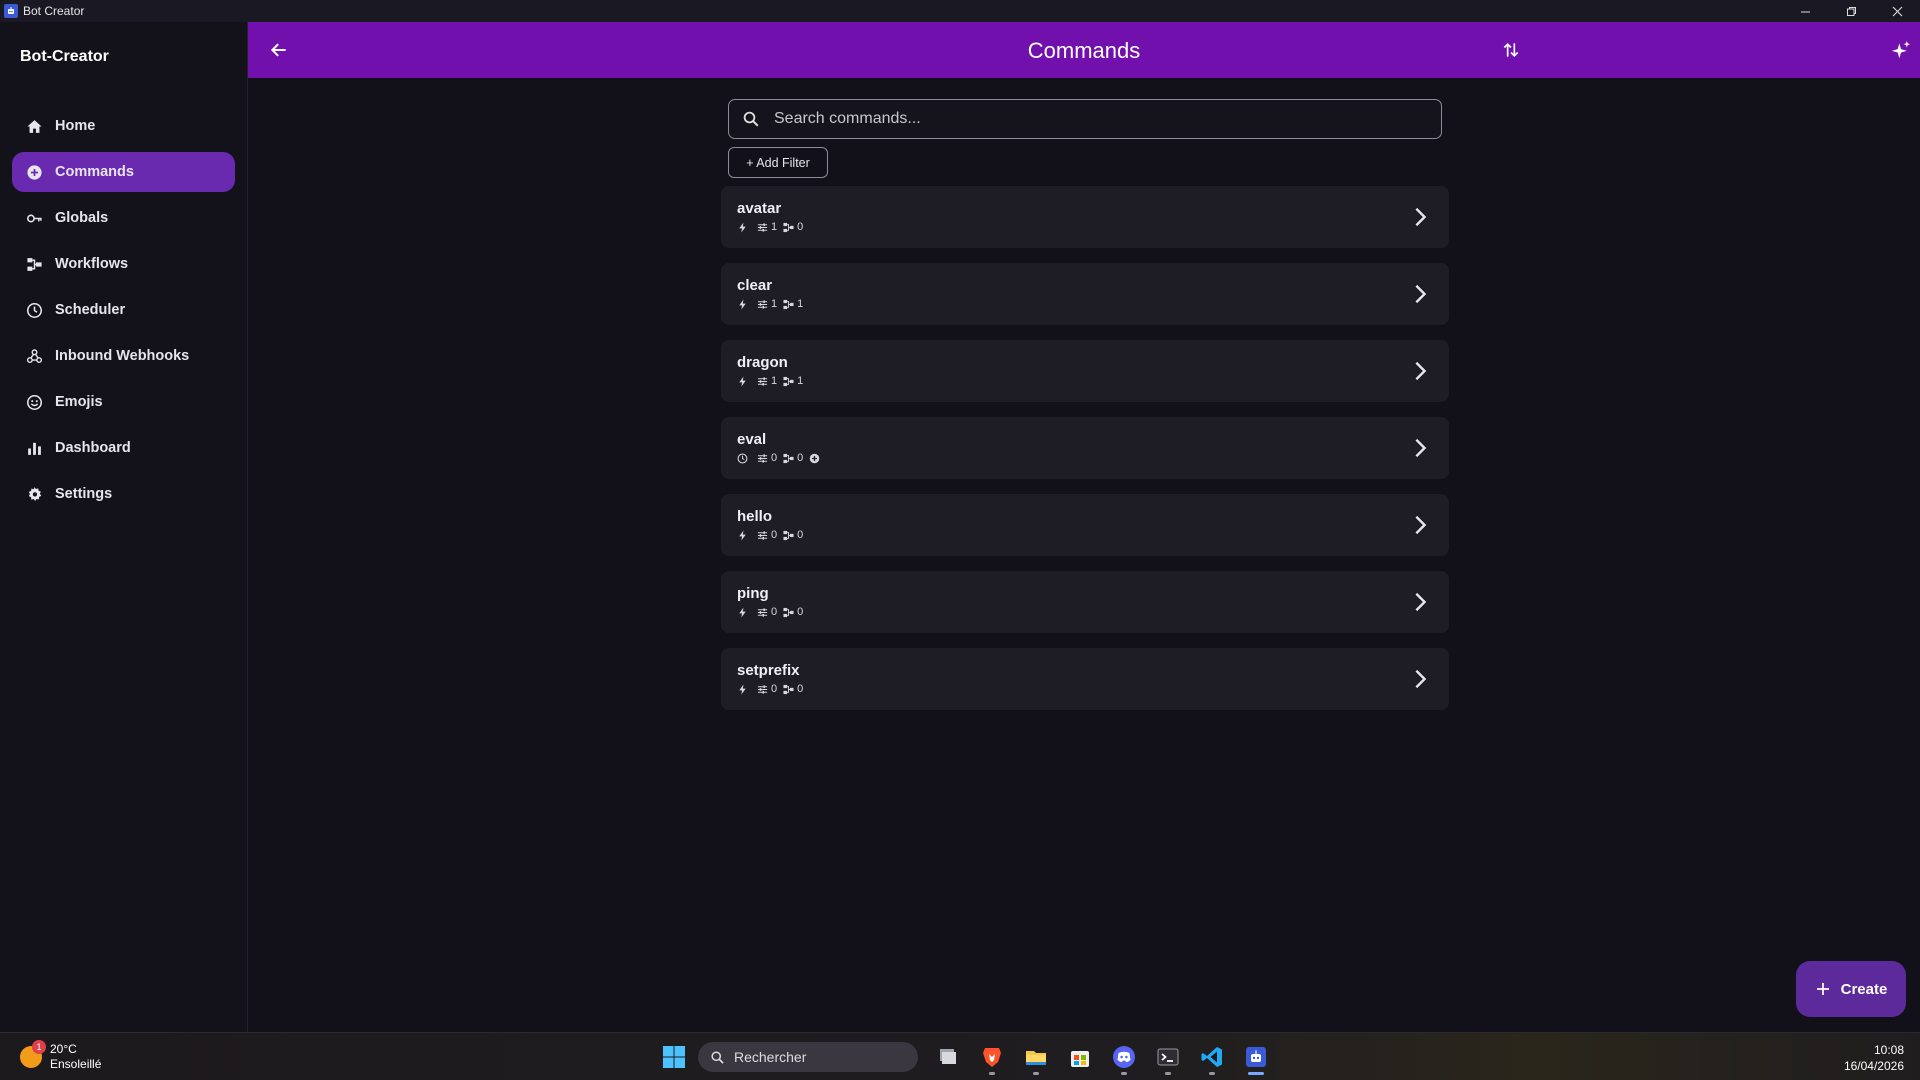  Describe the element at coordinates (123, 218) in the screenshot. I see `sidebar-item-globals: Globals` at that location.